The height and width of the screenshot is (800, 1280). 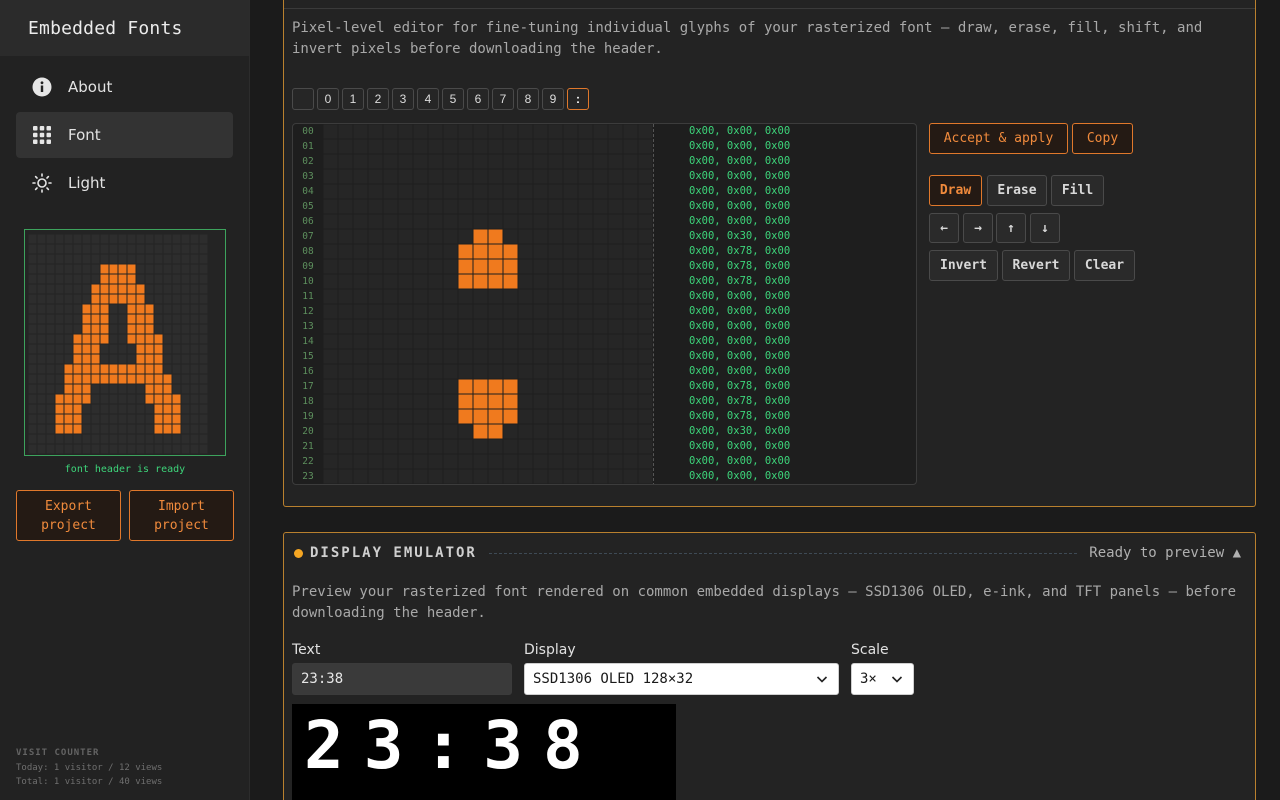 I want to click on glyph-tab: 8, so click(x=528, y=99).